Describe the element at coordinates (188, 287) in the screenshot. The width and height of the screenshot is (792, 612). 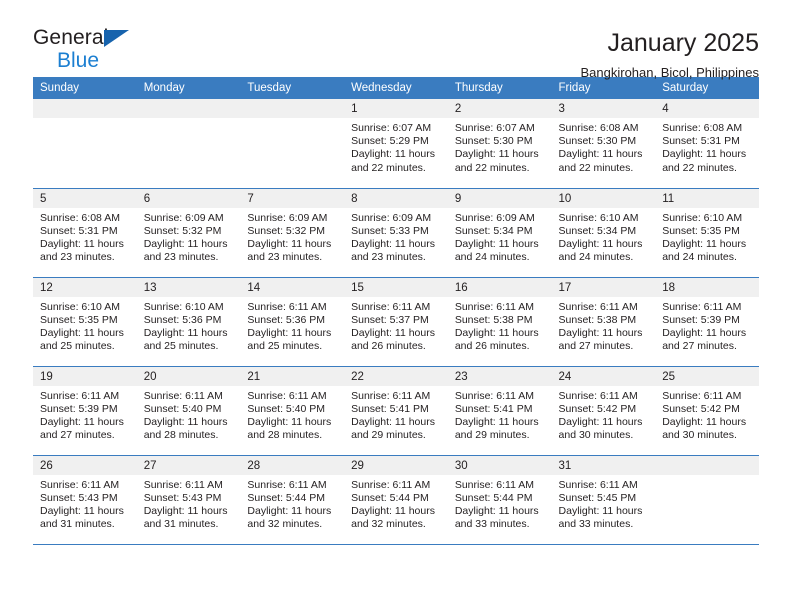
I see `day-number: 13` at that location.